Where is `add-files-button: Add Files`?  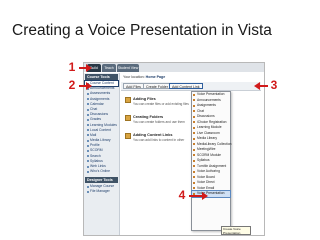 add-files-button: Add Files is located at coordinates (133, 86).